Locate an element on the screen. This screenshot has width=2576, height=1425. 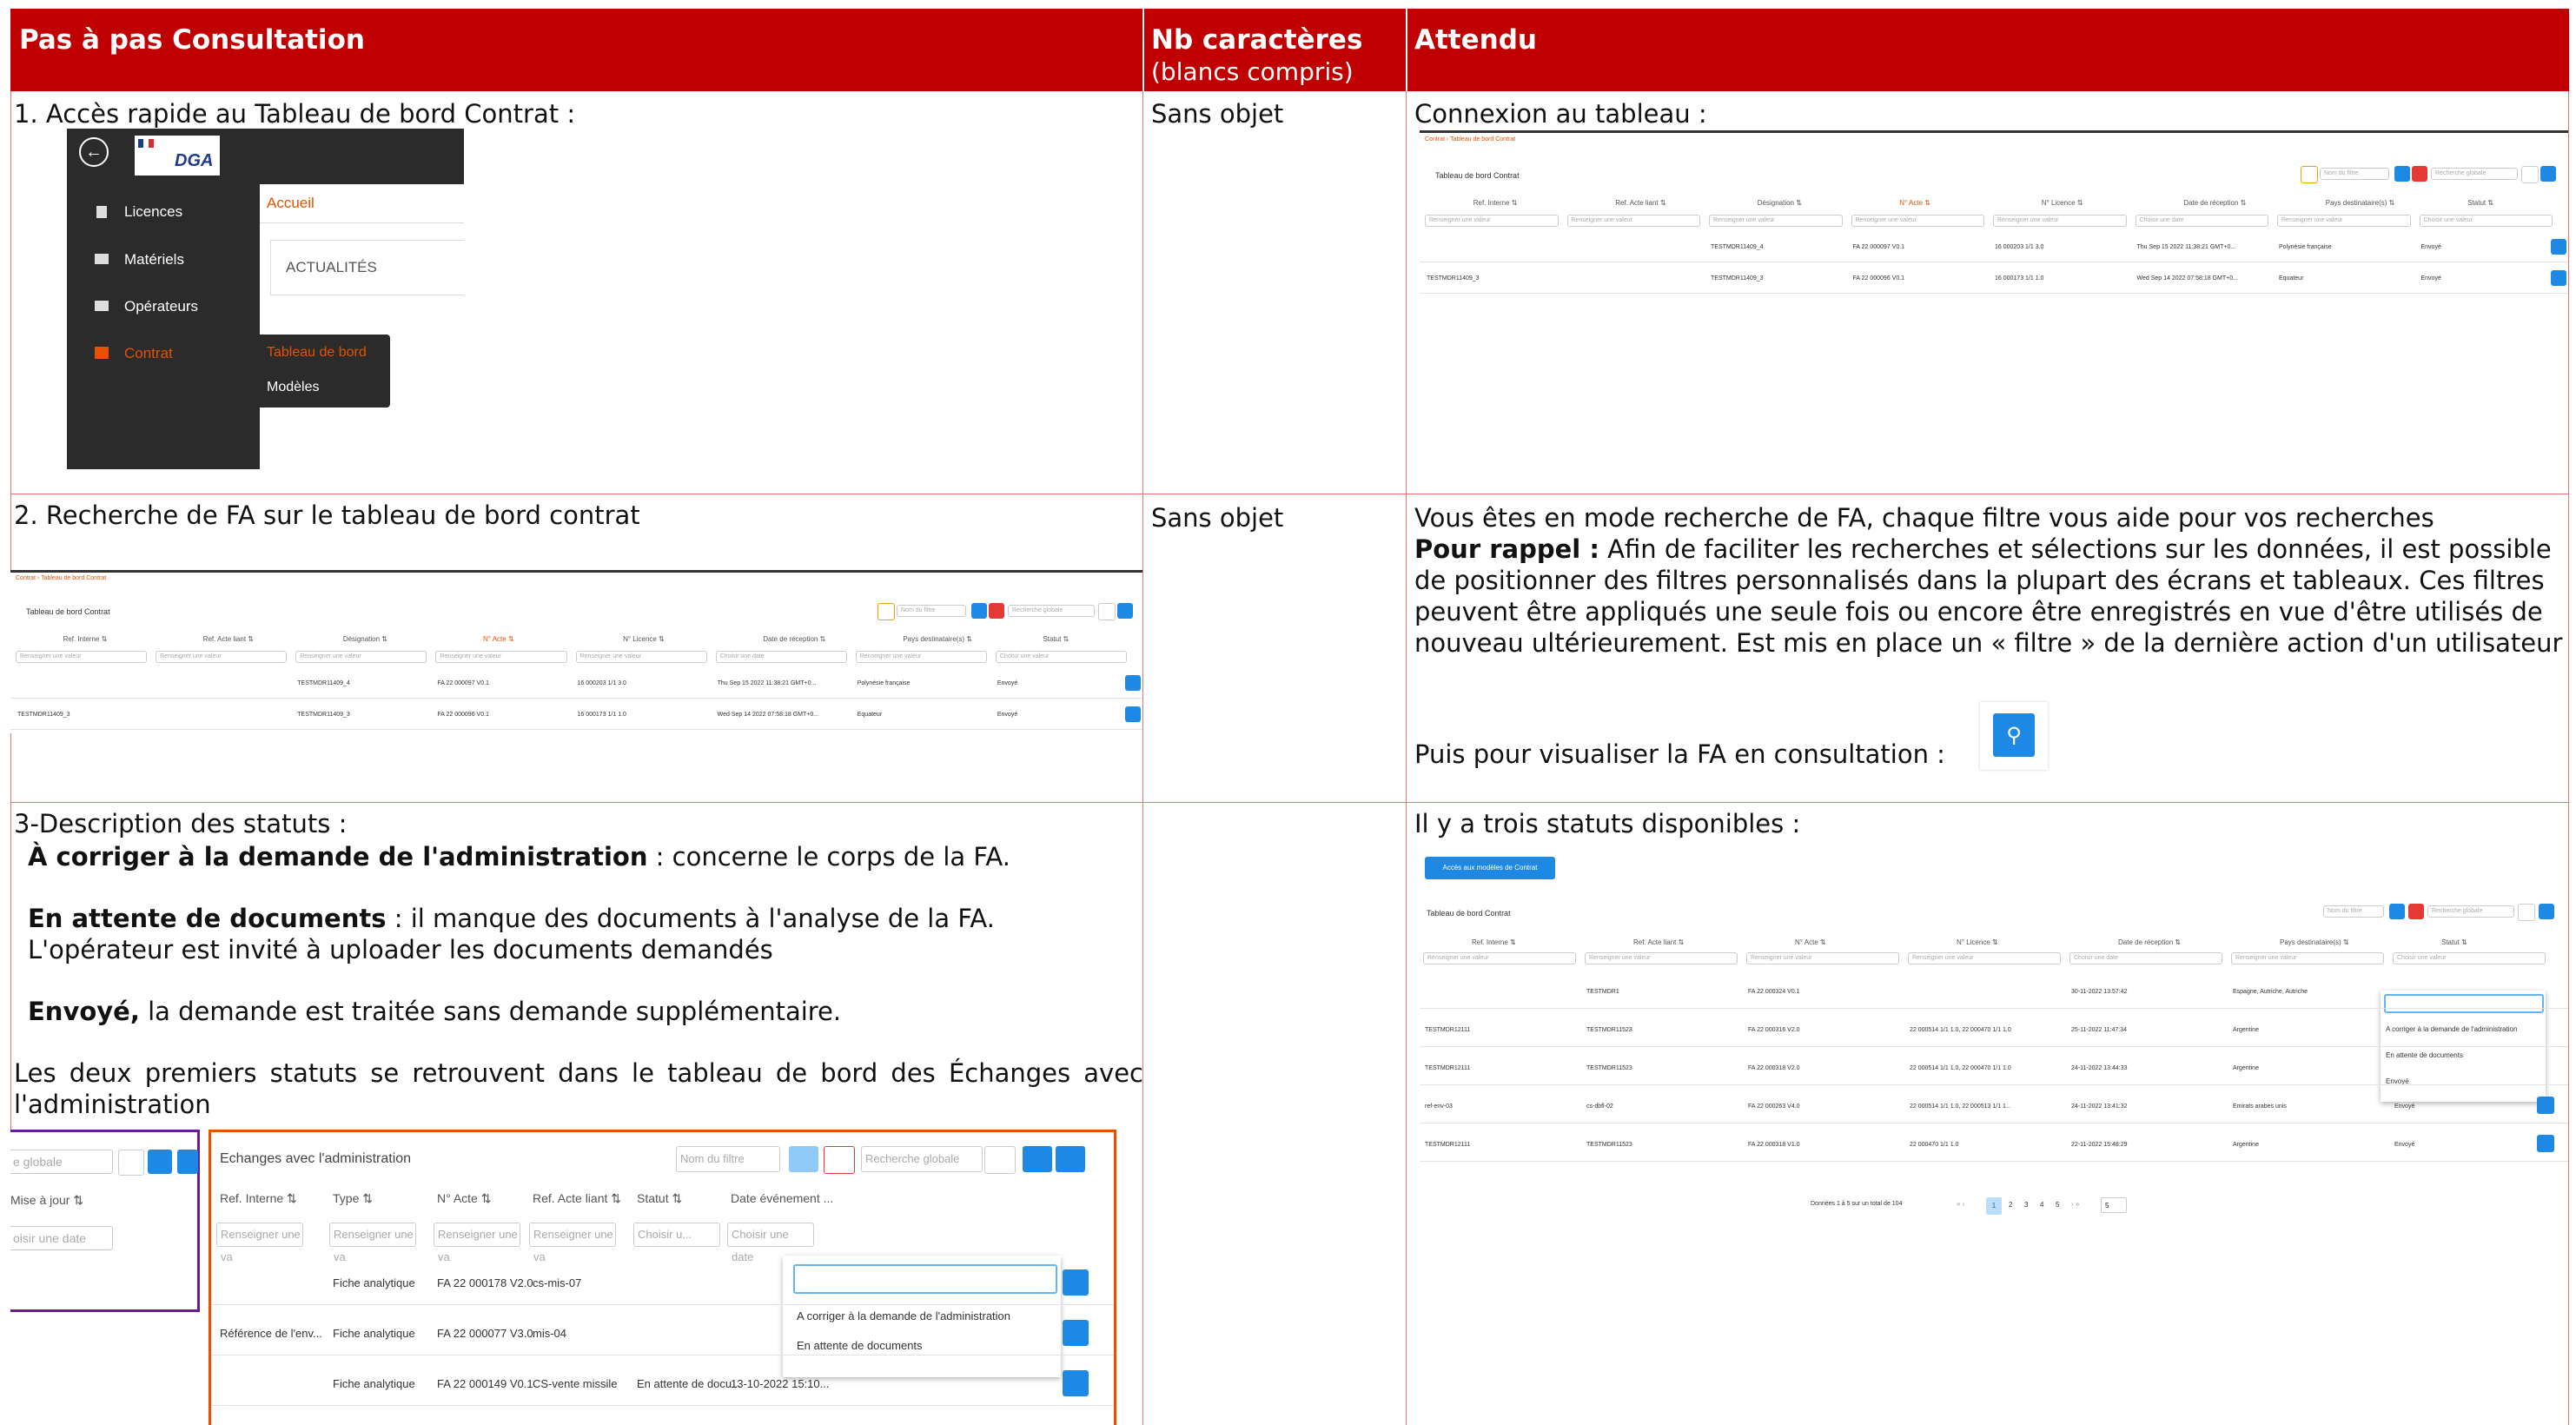
column-header: Type ⇅ is located at coordinates (353, 1198).